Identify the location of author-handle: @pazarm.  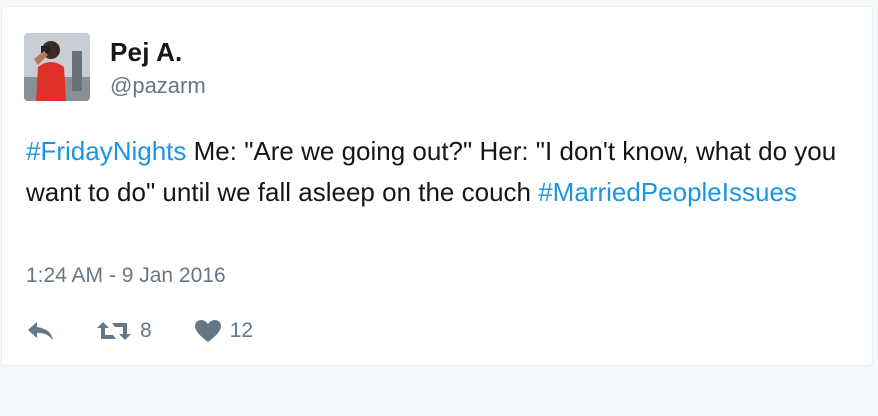
(158, 86).